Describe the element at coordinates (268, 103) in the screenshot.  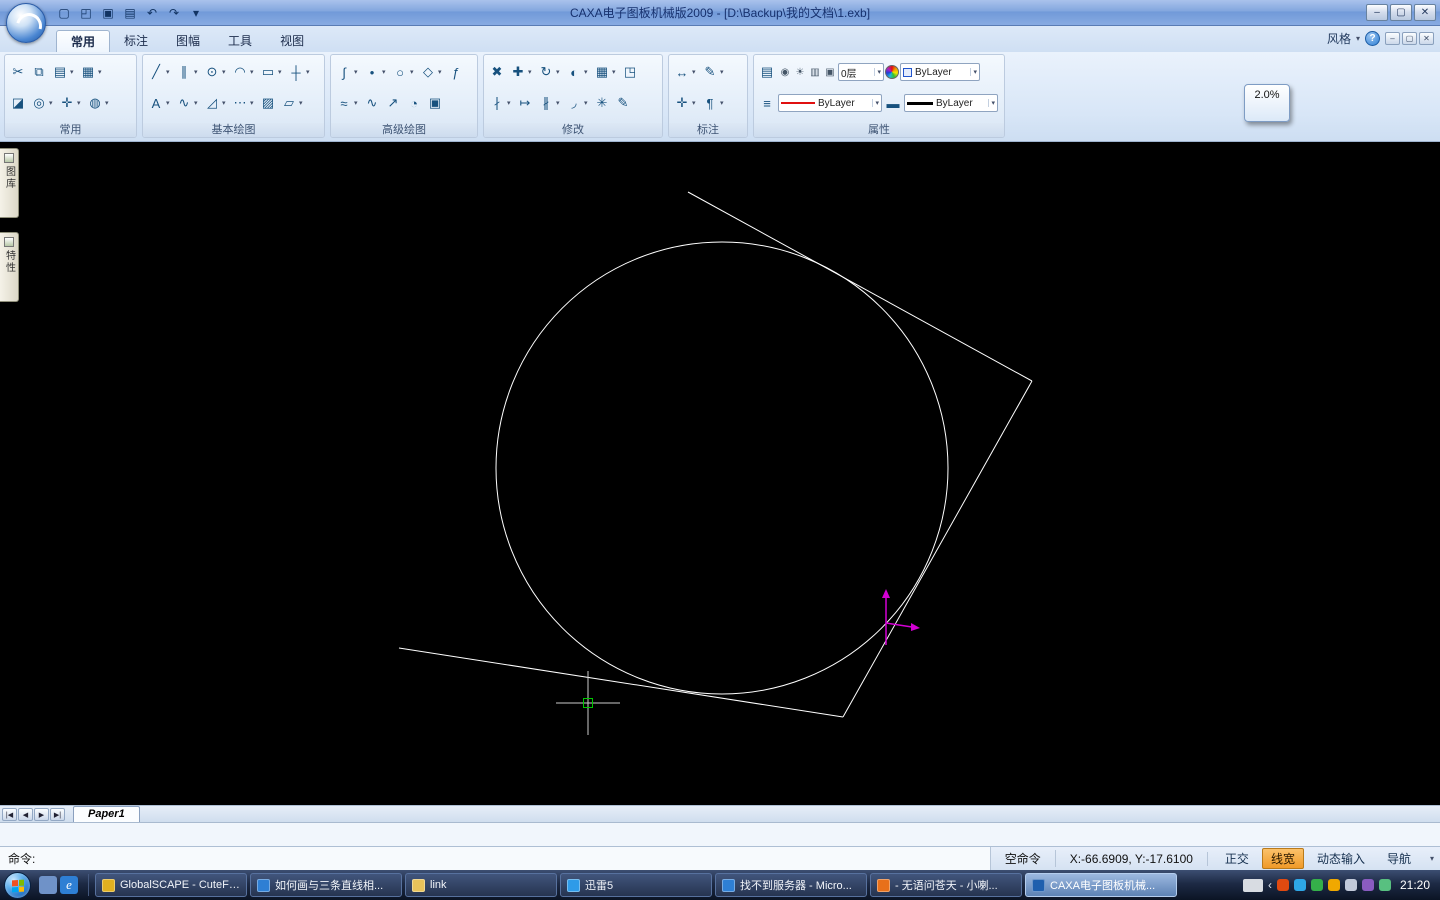
I see `hatch-icon: ▨` at that location.